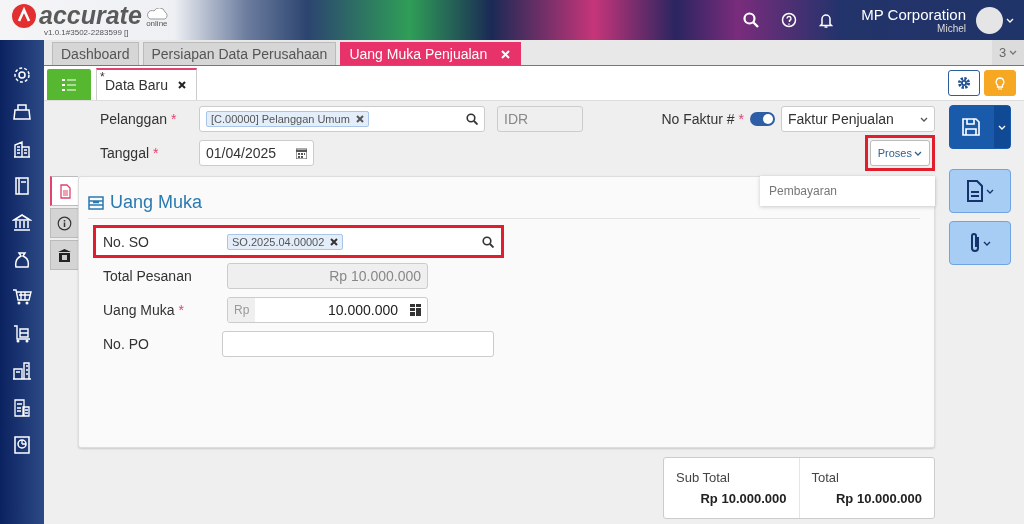 This screenshot has width=1024, height=524. What do you see at coordinates (970, 127) in the screenshot?
I see `save-icon` at bounding box center [970, 127].